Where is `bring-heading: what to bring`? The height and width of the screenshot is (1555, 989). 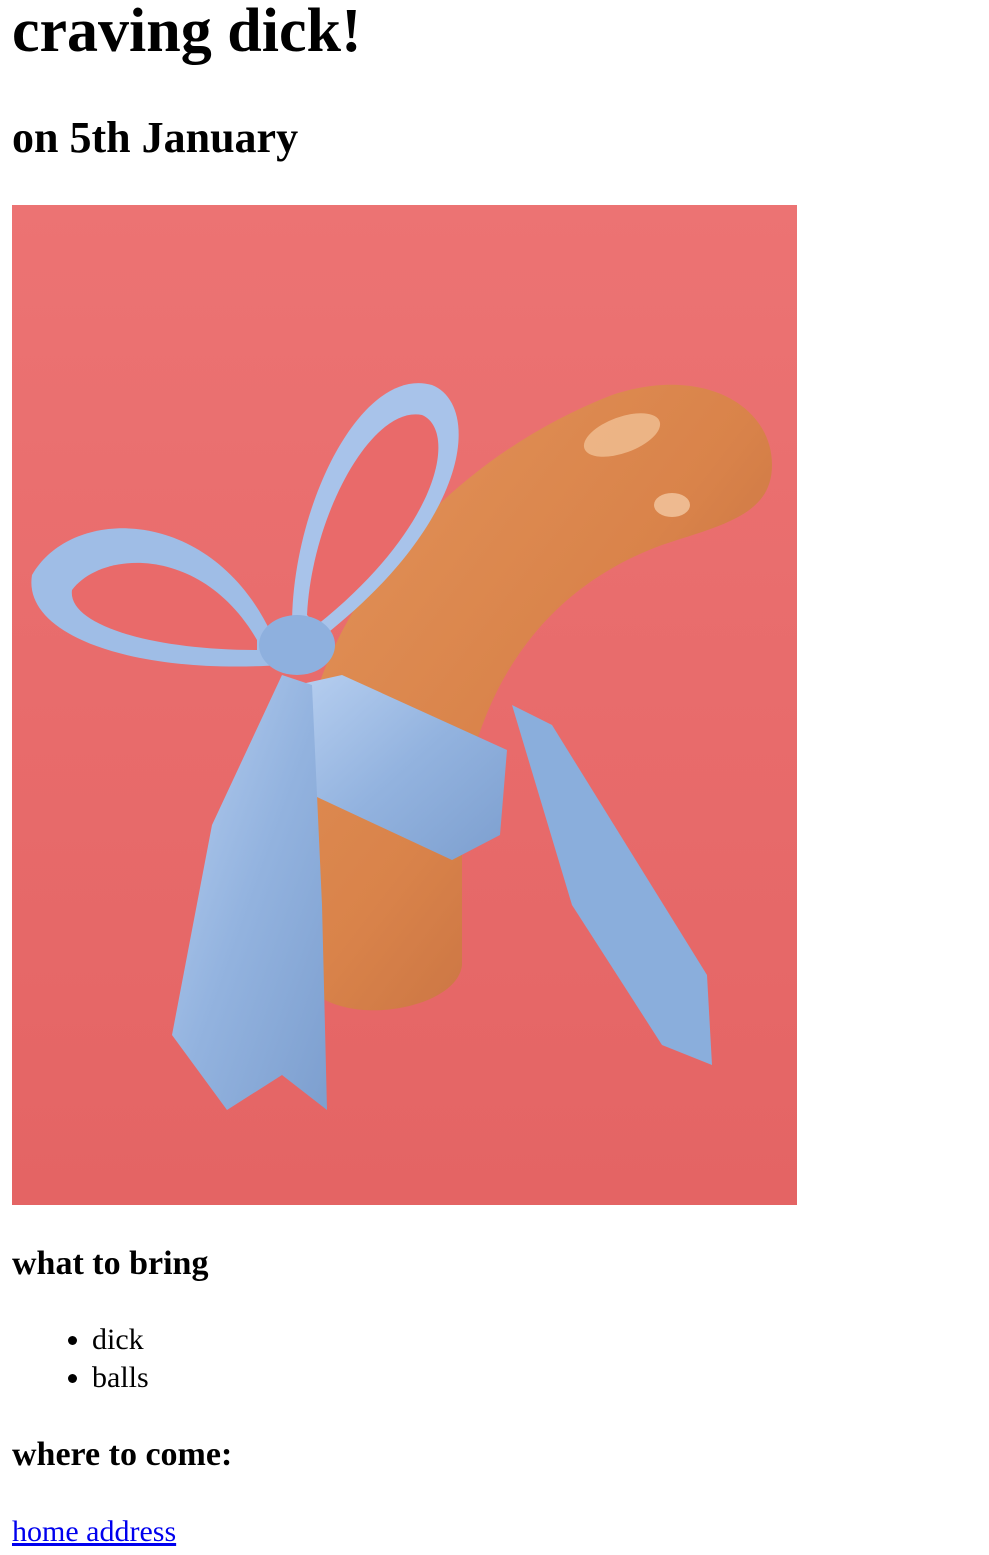 bring-heading: what to bring is located at coordinates (110, 1263).